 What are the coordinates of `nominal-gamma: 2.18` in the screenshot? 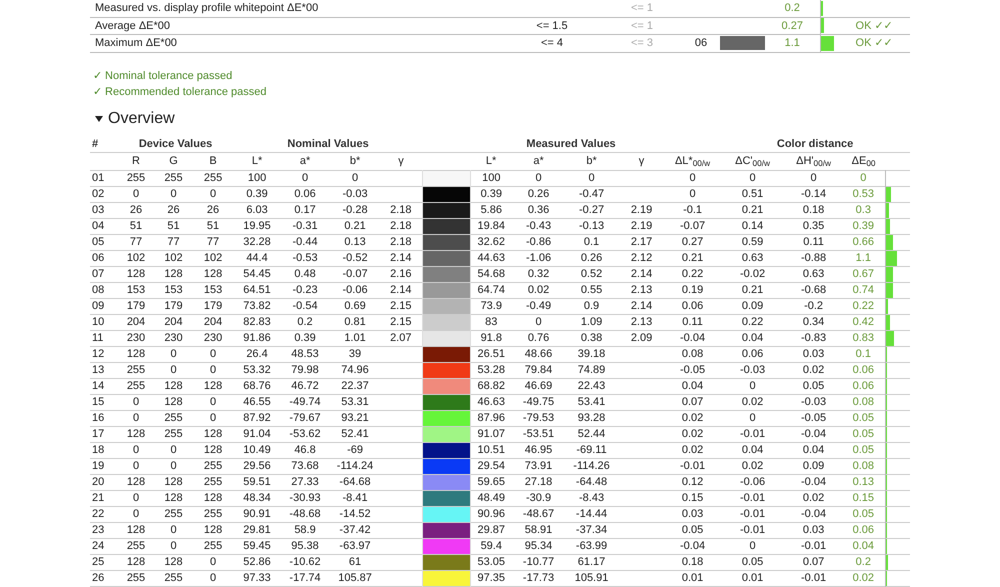 It's located at (401, 226).